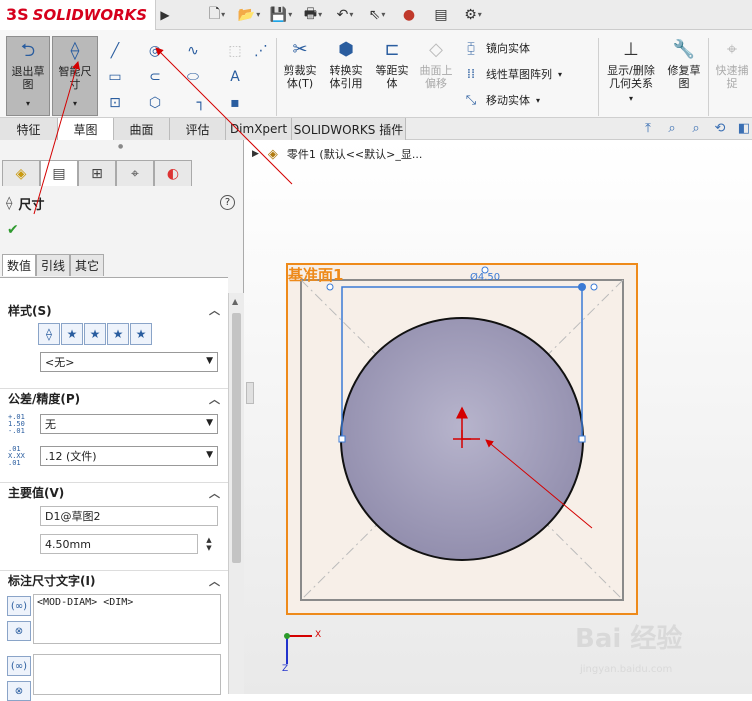 The height and width of the screenshot is (701, 752). I want to click on menu-expand-arrow-icon: ▶, so click(165, 15).